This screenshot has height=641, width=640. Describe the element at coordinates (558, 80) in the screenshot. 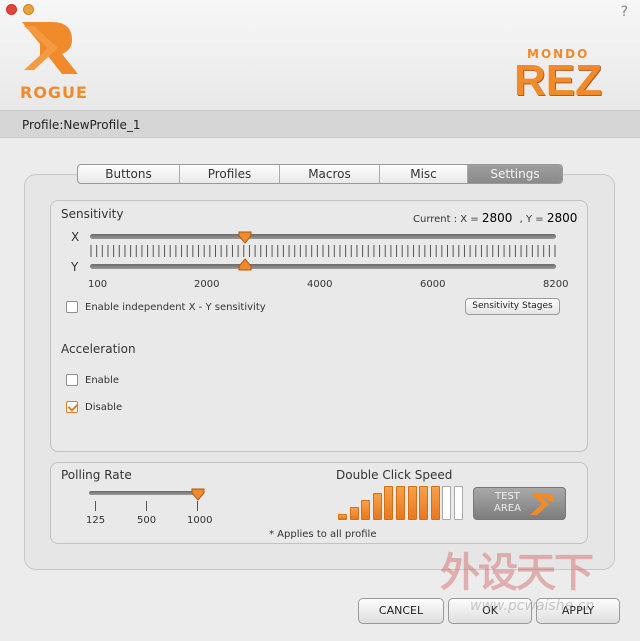

I see `rez-logo-text: REZ` at that location.